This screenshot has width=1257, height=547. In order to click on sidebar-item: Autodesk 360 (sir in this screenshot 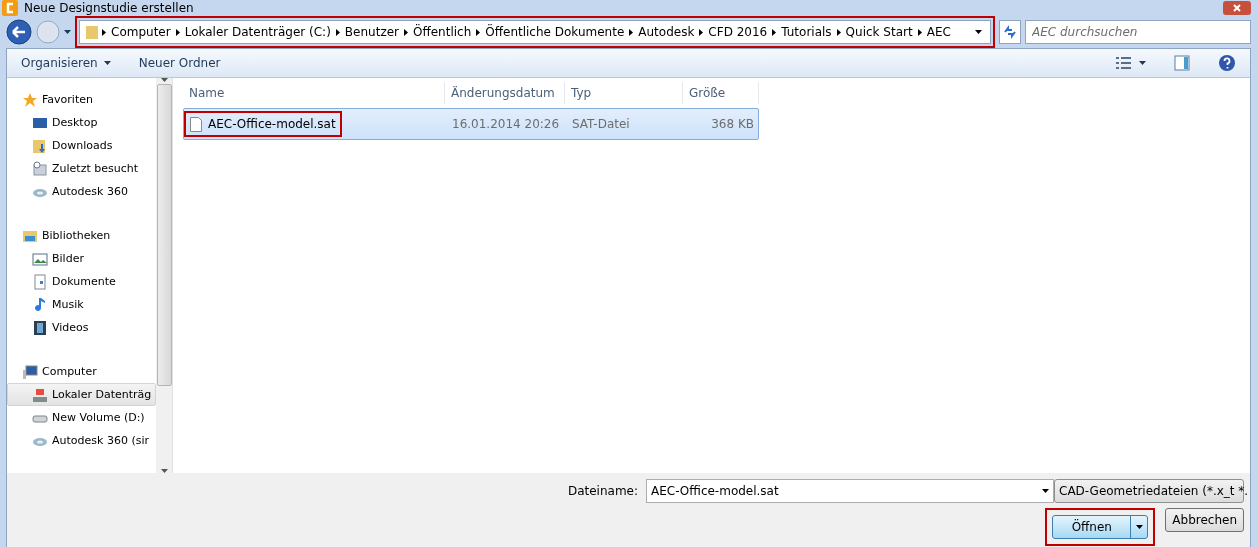, I will do `click(81, 440)`.